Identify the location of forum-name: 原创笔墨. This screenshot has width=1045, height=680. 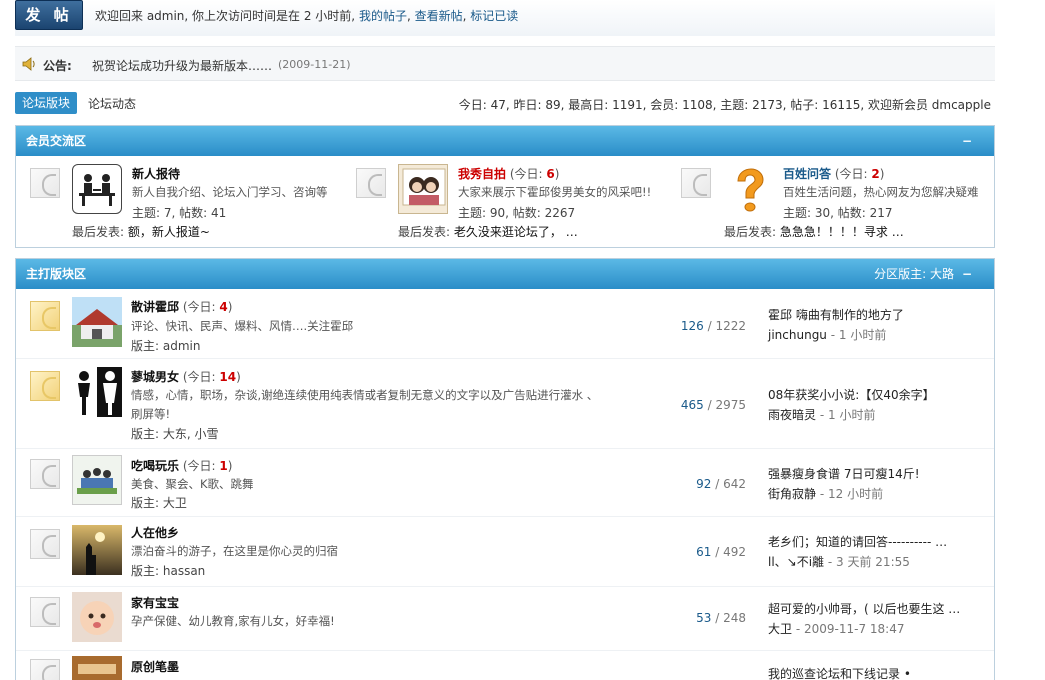
(155, 667).